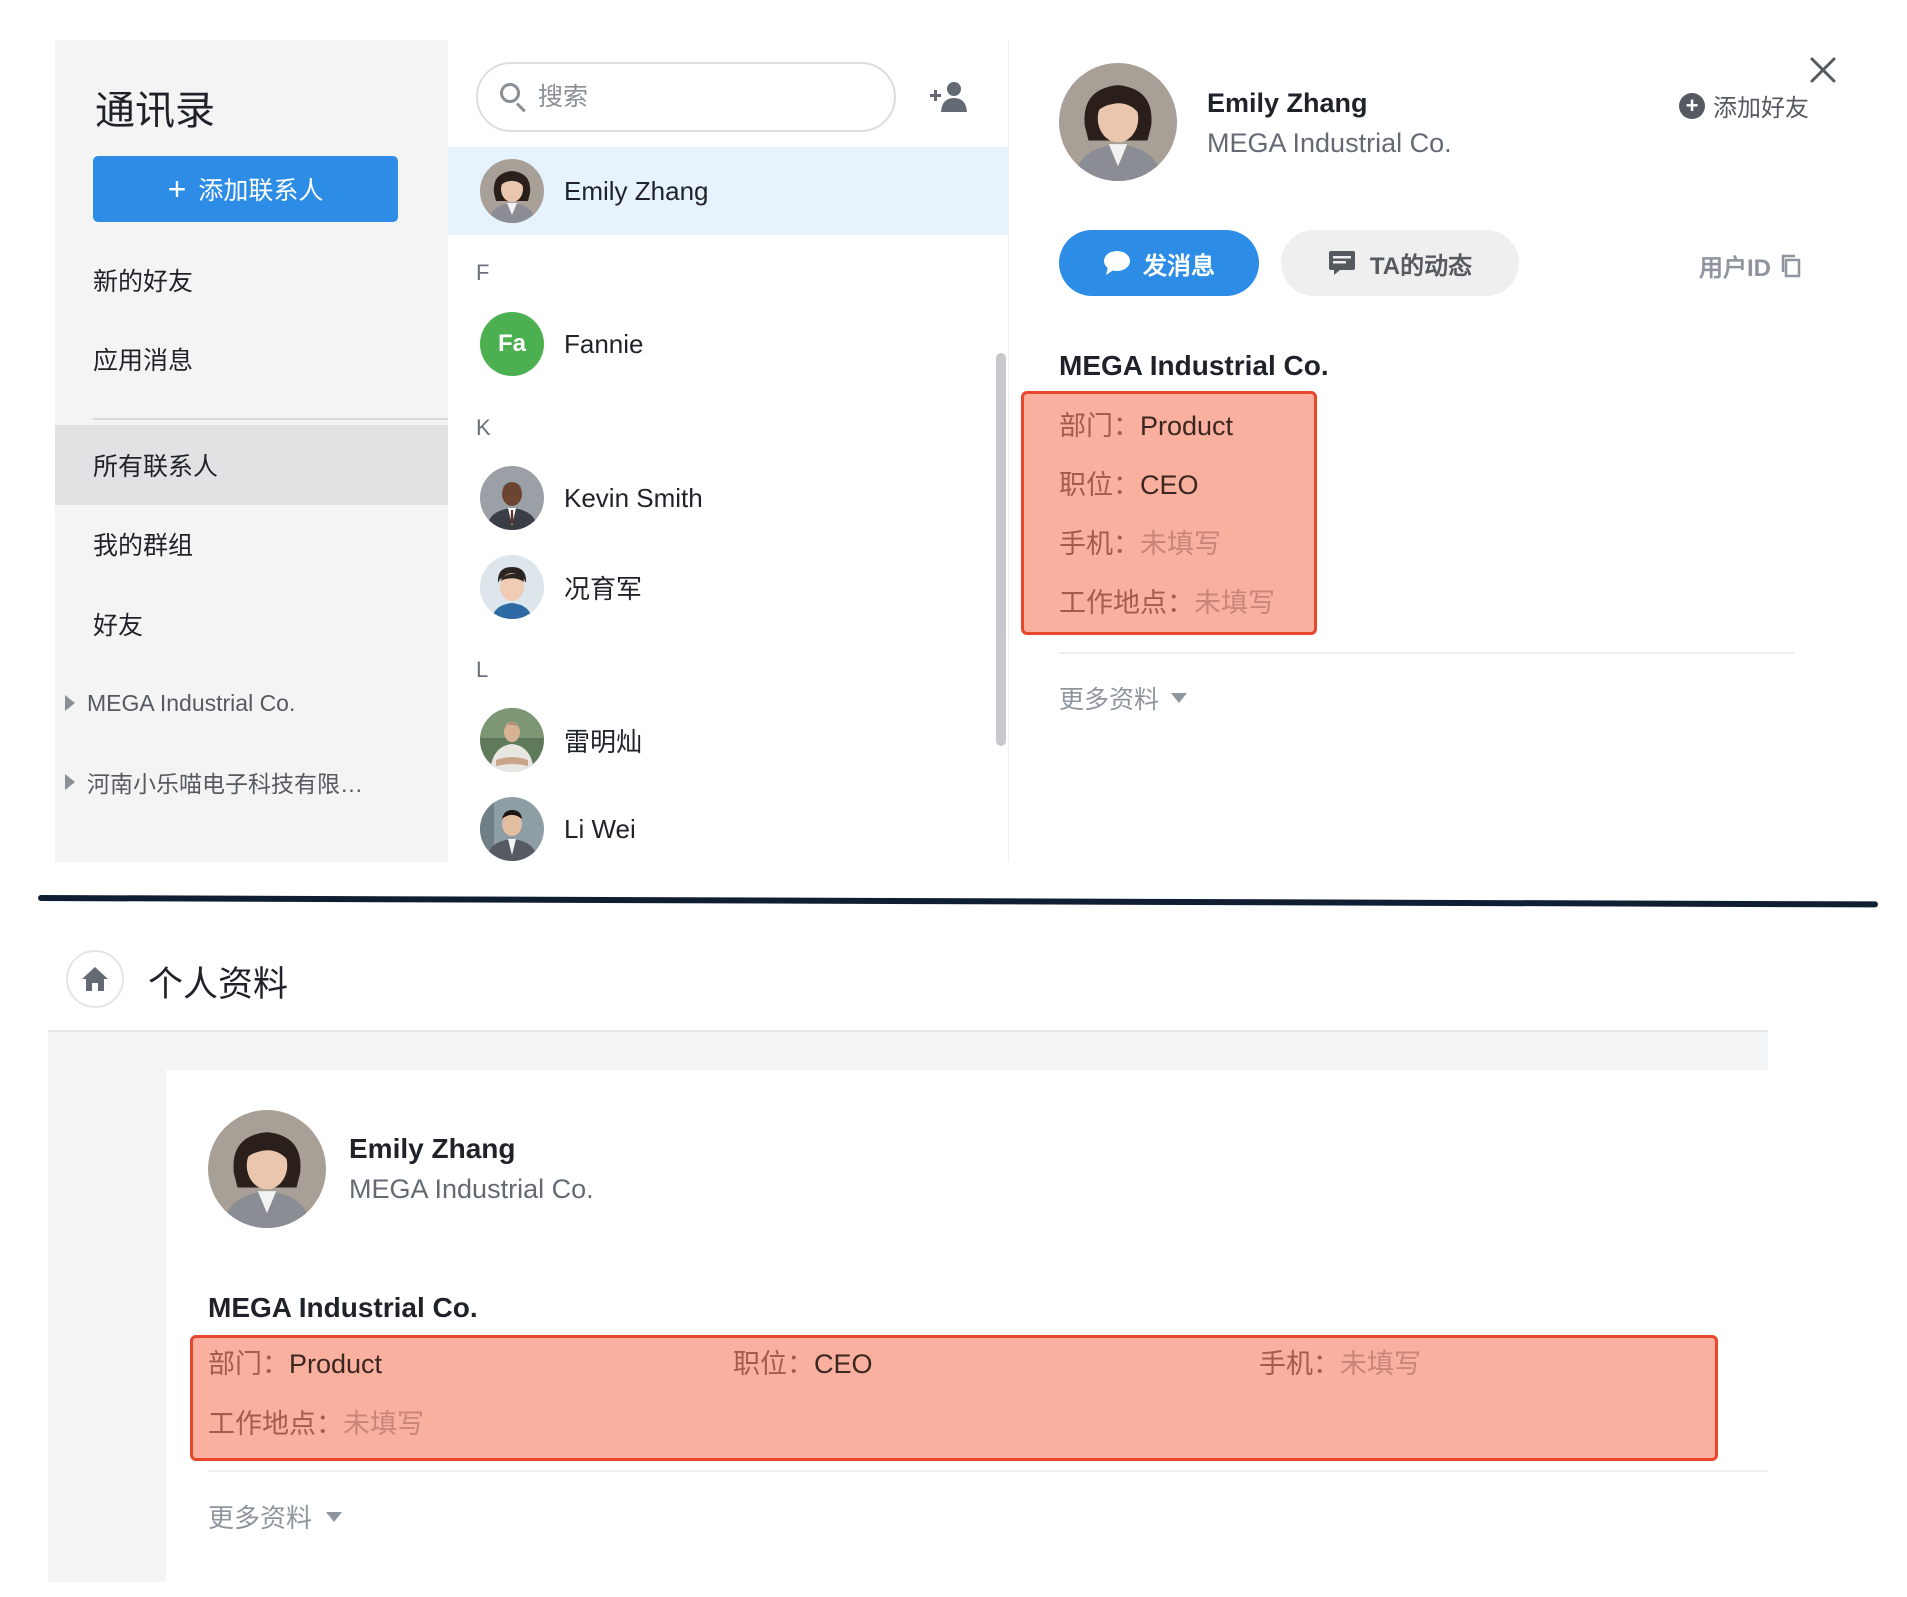  I want to click on contact-name: 雷明灿, so click(603, 741).